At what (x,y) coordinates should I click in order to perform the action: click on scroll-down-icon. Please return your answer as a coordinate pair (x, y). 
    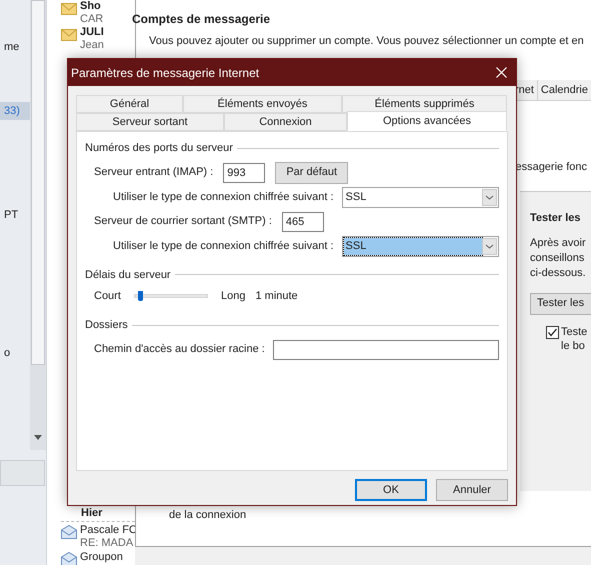
    Looking at the image, I should click on (38, 437).